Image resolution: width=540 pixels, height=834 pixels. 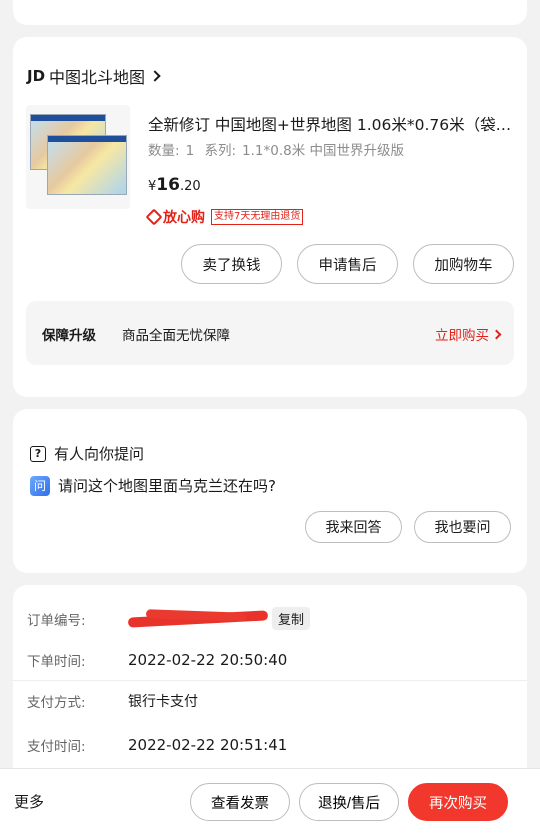 What do you see at coordinates (347, 264) in the screenshot?
I see `aftersale-button: 申请售后` at bounding box center [347, 264].